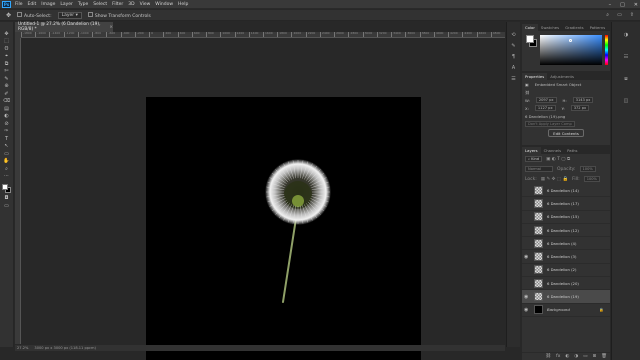 The height and width of the screenshot is (360, 640). Describe the element at coordinates (539, 169) in the screenshot. I see `blend-mode-dropdown: Normal` at that location.